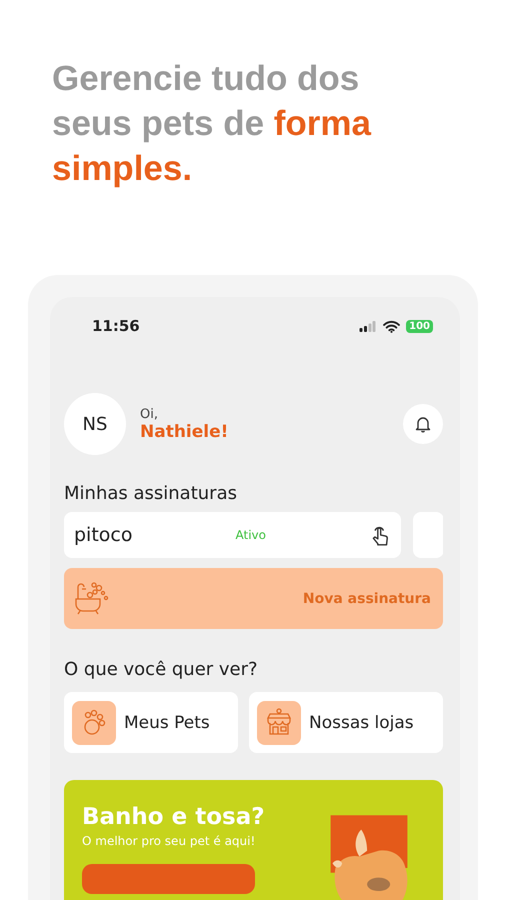 The height and width of the screenshot is (900, 506). Describe the element at coordinates (361, 722) in the screenshot. I see `shortcut-label: Nossas lojas` at that location.